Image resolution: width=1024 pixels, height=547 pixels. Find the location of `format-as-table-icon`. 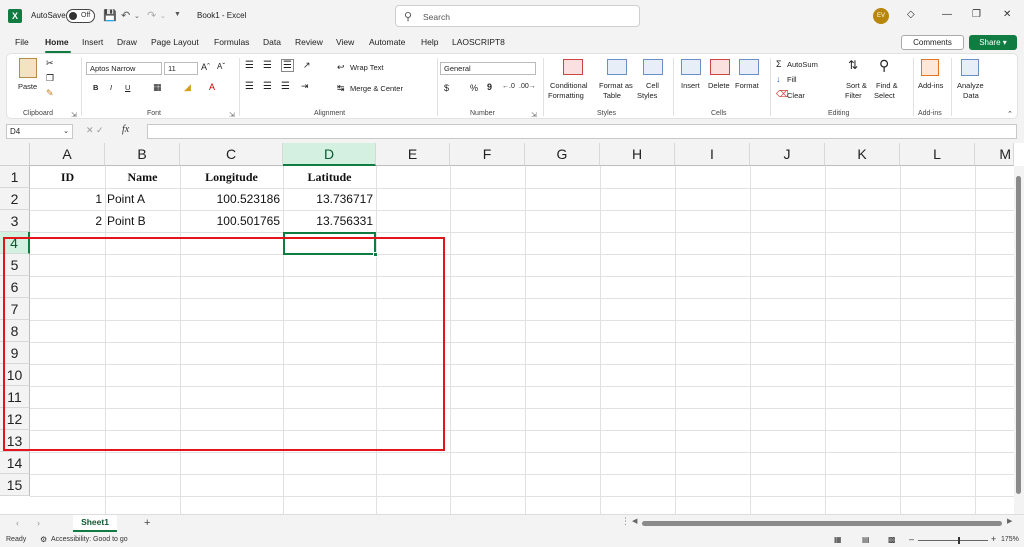

format-as-table-icon is located at coordinates (617, 67).